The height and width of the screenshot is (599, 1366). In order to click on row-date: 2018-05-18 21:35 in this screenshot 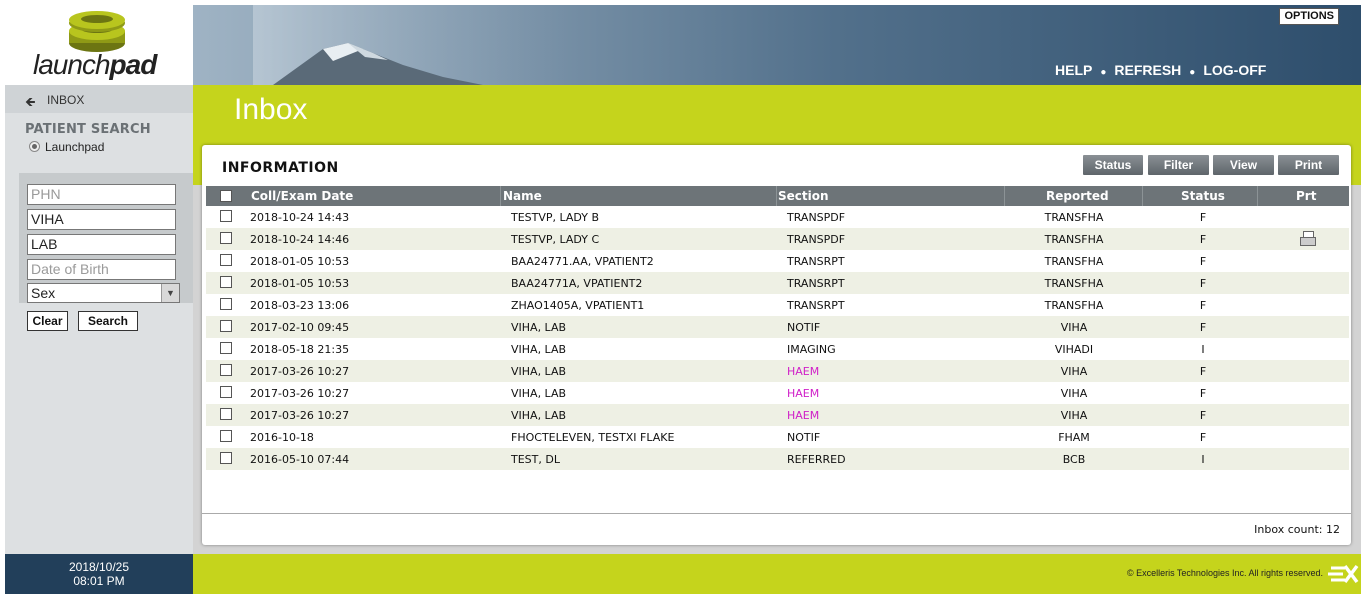, I will do `click(300, 349)`.